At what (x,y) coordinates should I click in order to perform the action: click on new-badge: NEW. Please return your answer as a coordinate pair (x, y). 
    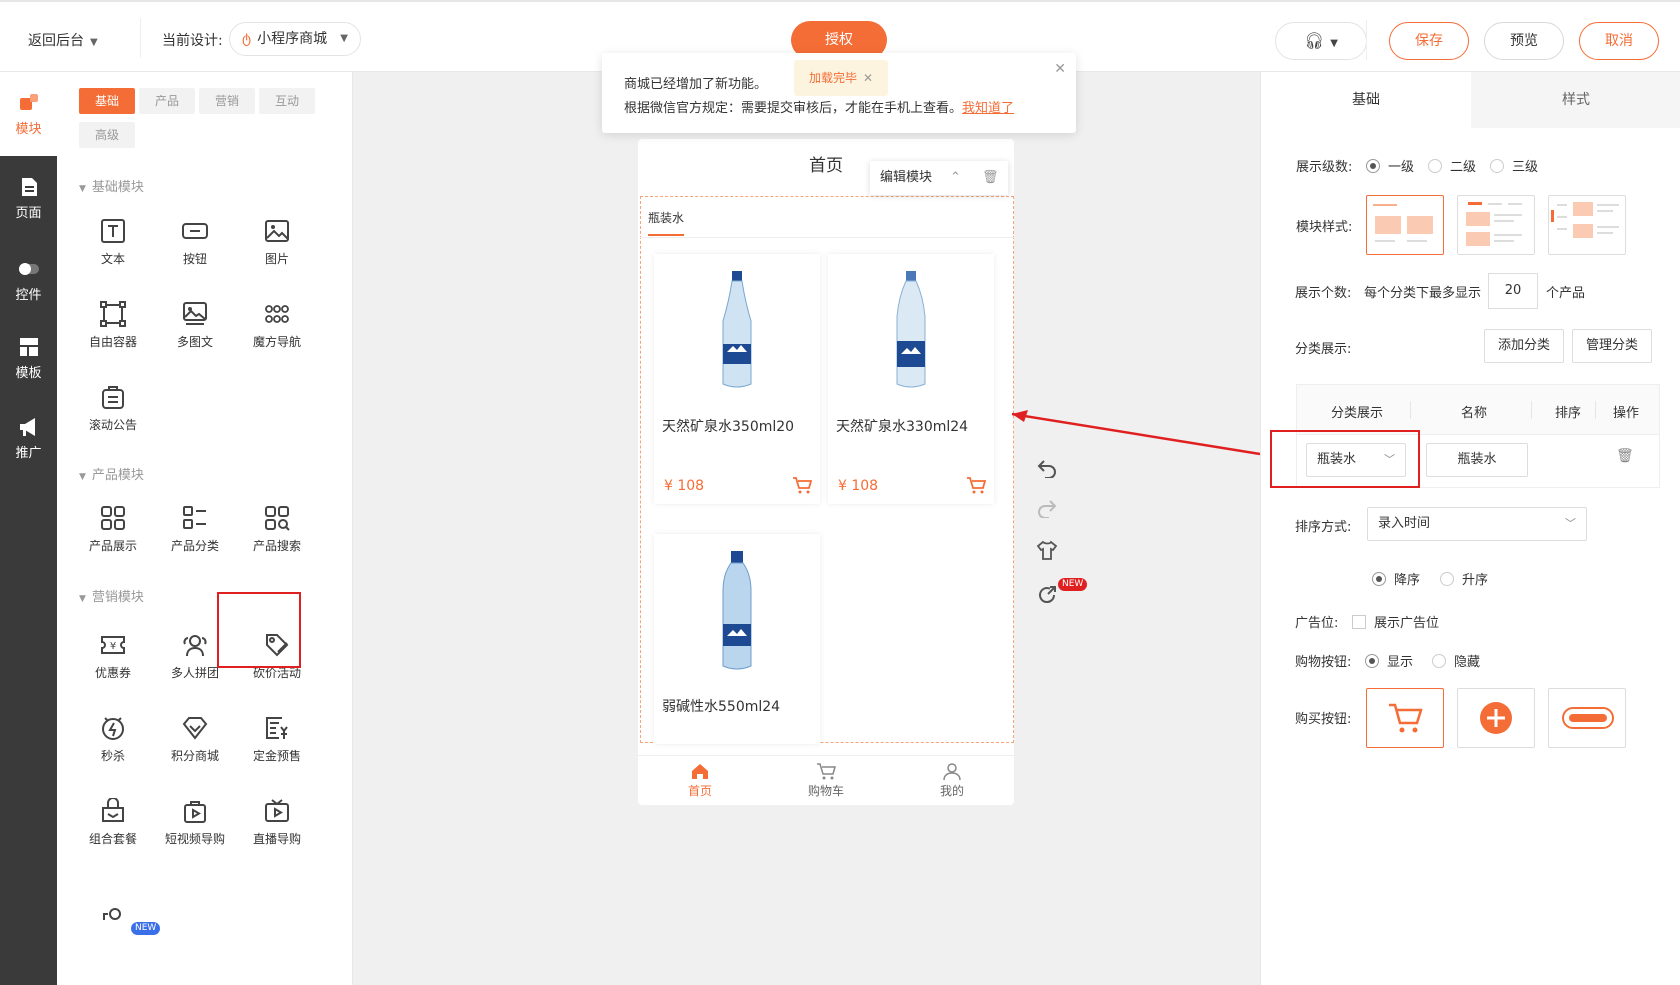
    Looking at the image, I should click on (146, 928).